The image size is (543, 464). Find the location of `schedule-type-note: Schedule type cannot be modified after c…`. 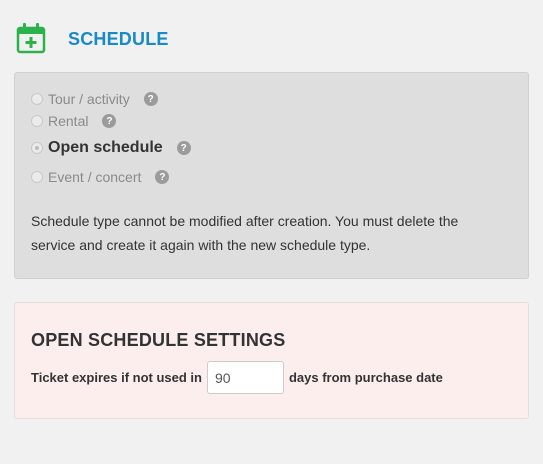

schedule-type-note: Schedule type cannot be modified after c… is located at coordinates (245, 233).